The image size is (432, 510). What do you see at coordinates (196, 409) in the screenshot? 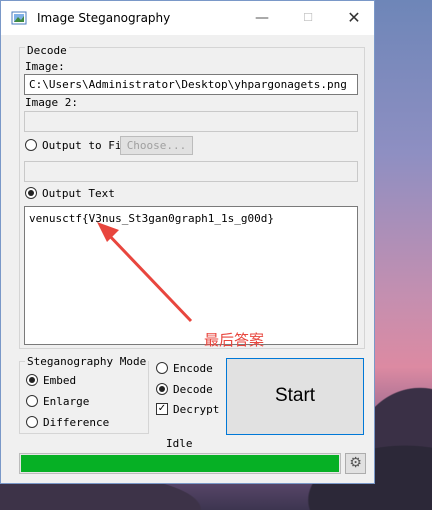
I see `decrypt-label: Decrypt` at bounding box center [196, 409].